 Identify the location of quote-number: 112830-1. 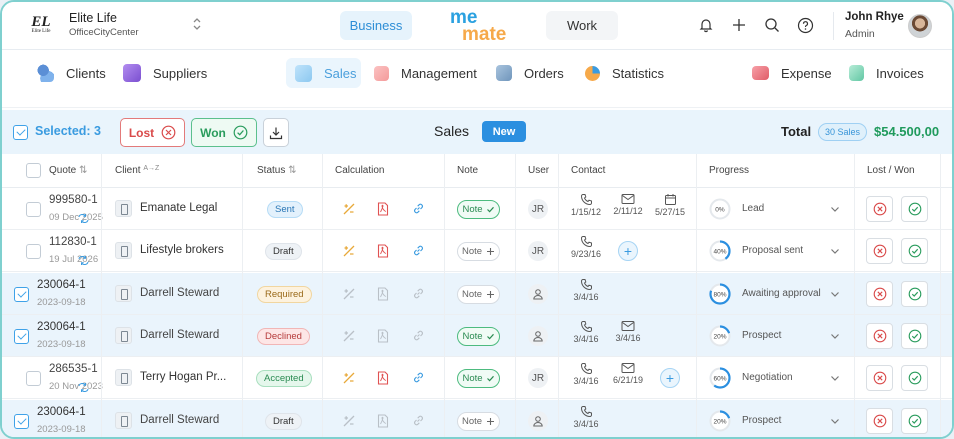
(73, 242).